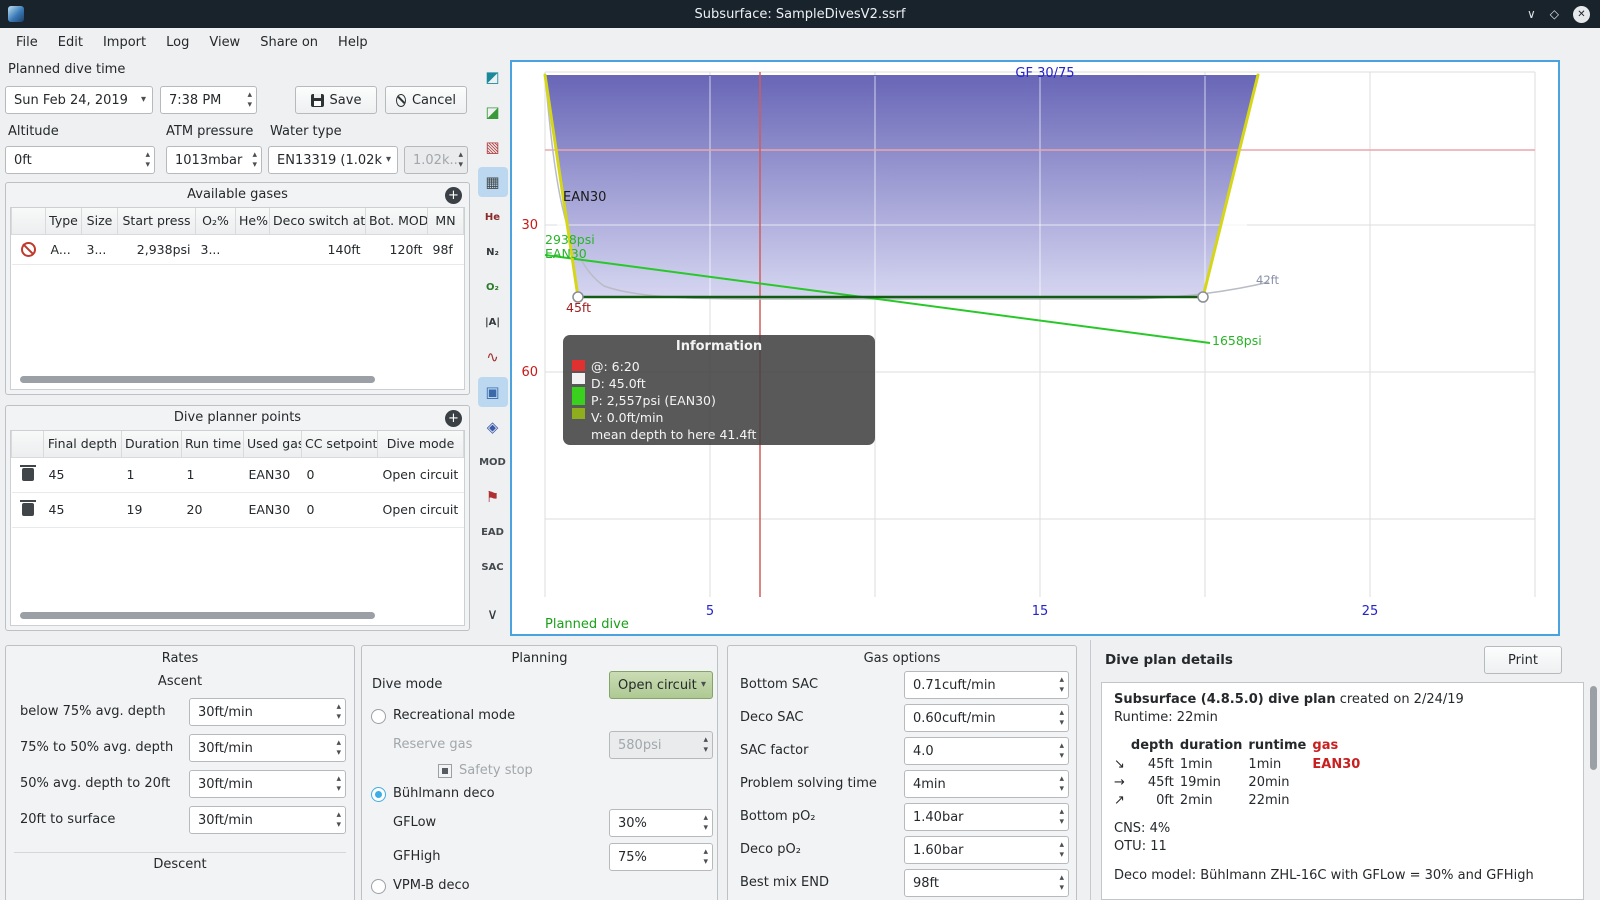 The height and width of the screenshot is (900, 1600). I want to click on menu-help: Help, so click(353, 42).